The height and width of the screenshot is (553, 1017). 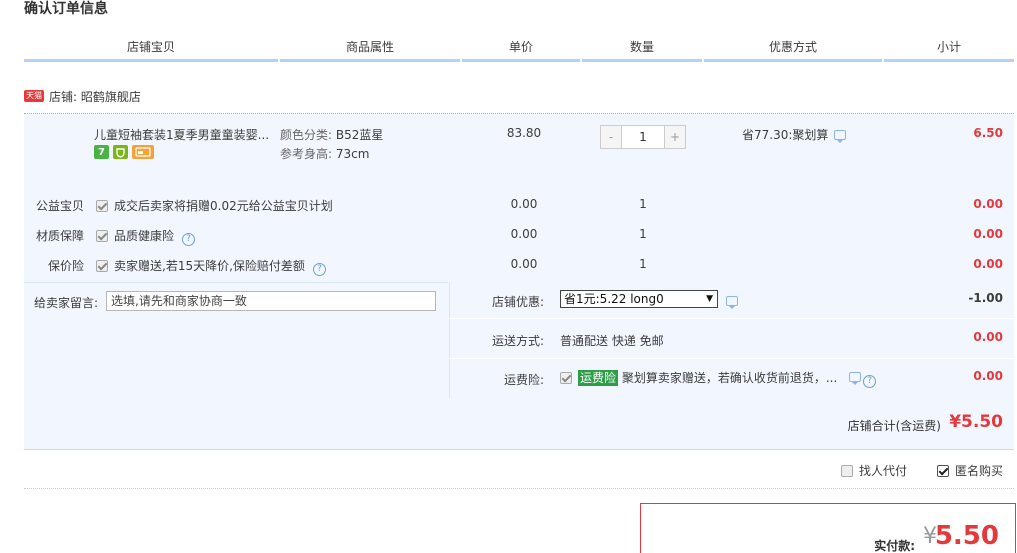 I want to click on header-discount: 优惠方式, so click(x=793, y=47).